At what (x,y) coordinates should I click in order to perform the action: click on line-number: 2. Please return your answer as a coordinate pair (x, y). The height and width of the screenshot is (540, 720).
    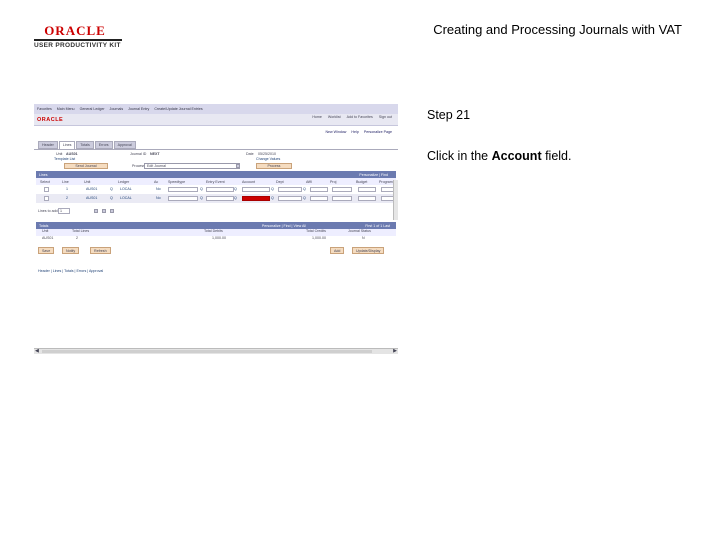
    Looking at the image, I should click on (67, 198).